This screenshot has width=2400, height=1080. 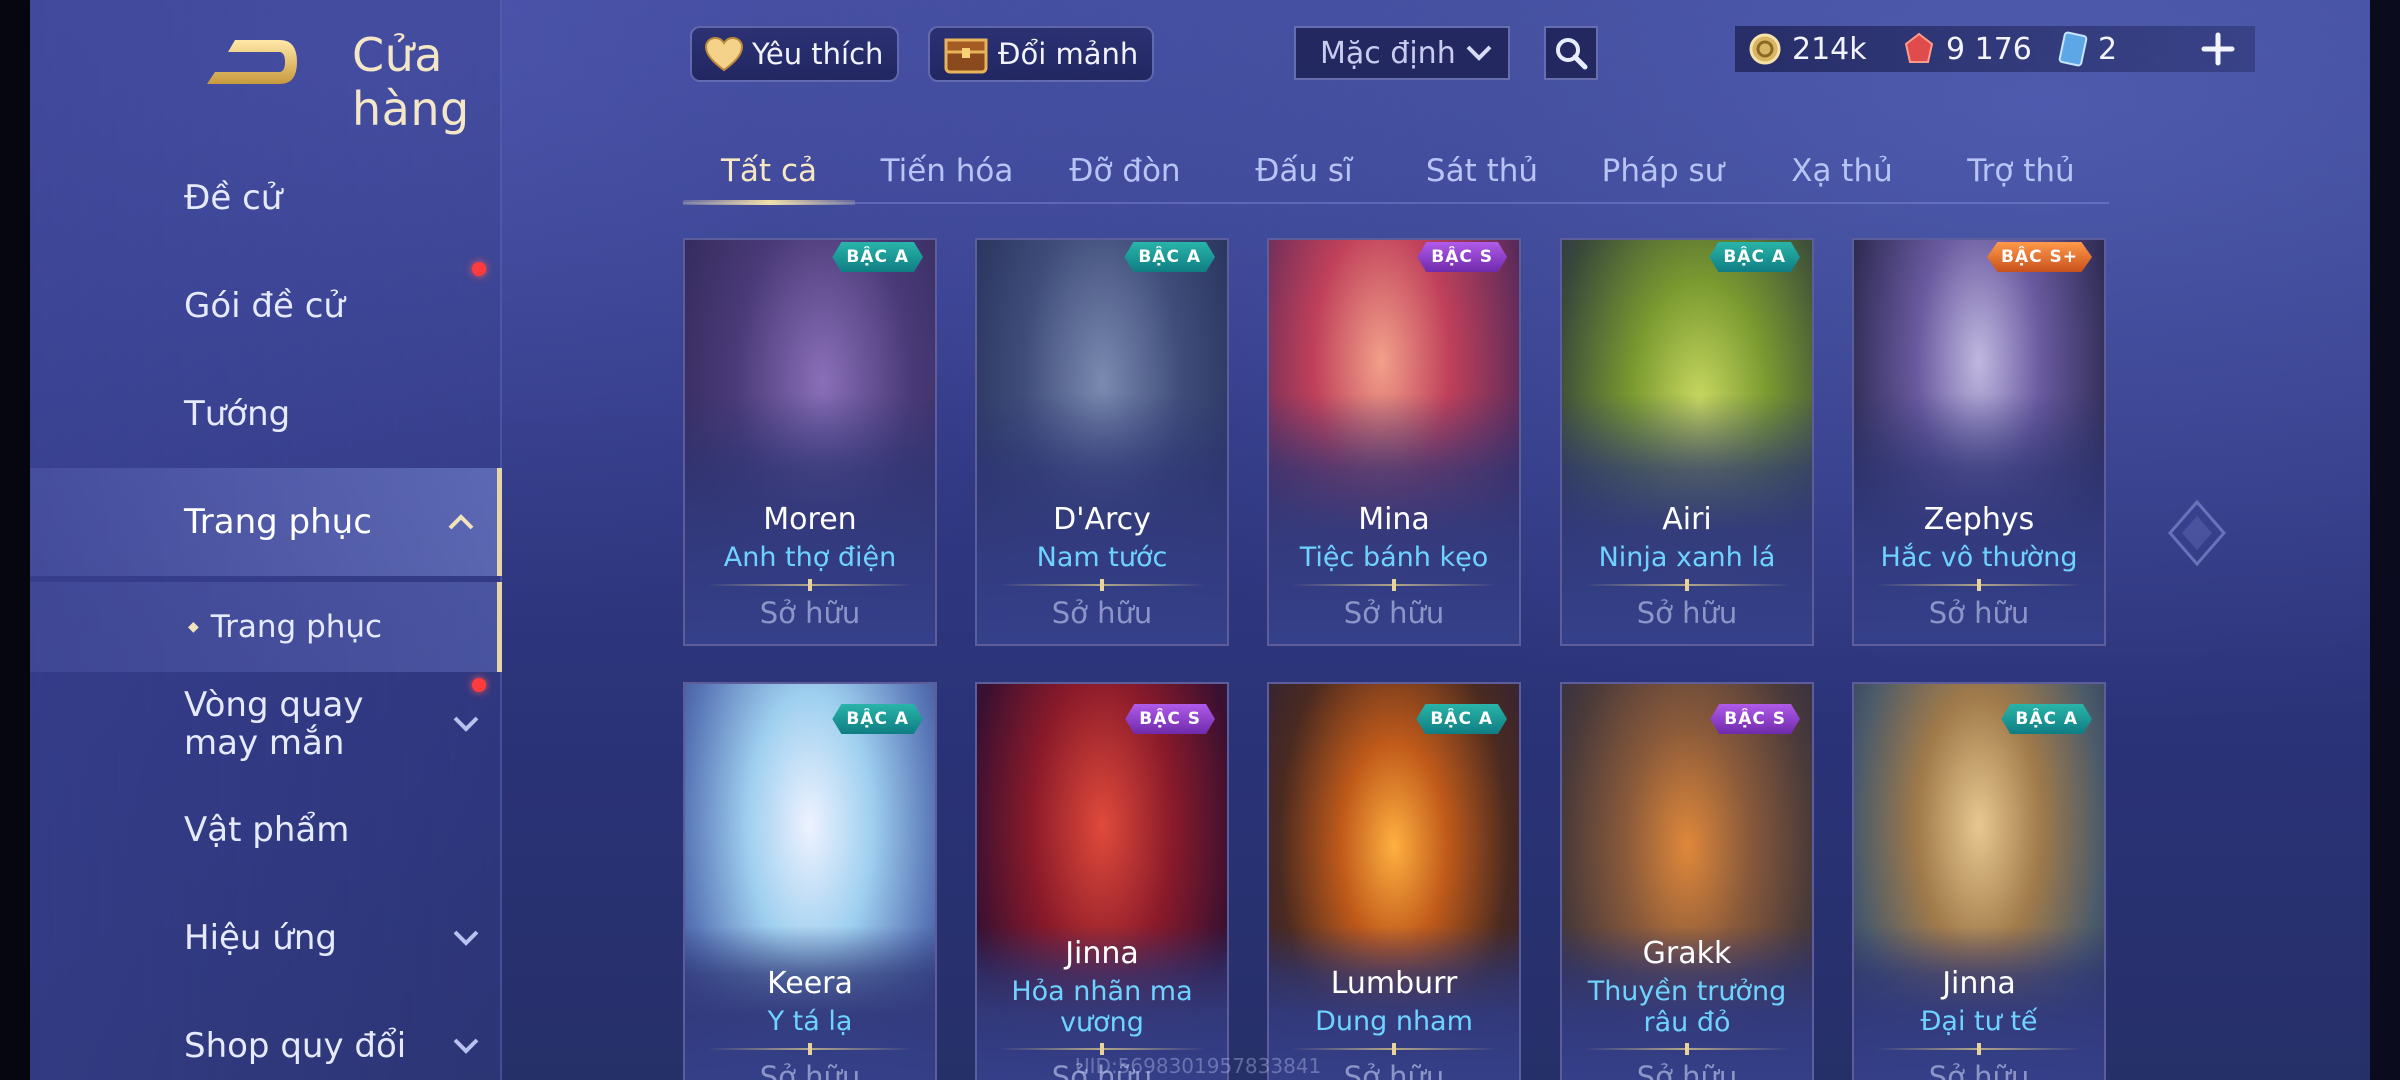 I want to click on back-arrow-icon, so click(x=252, y=62).